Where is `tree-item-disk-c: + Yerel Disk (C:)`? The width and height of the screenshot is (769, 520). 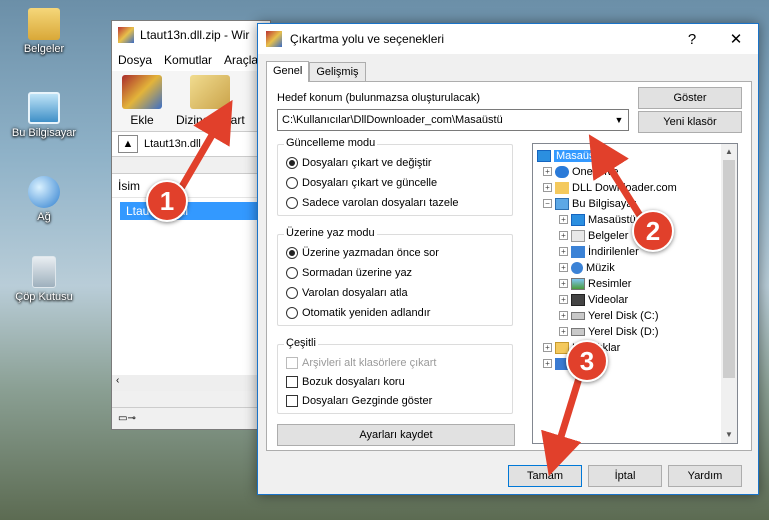 tree-item-disk-c: + Yerel Disk (C:) is located at coordinates (609, 315).